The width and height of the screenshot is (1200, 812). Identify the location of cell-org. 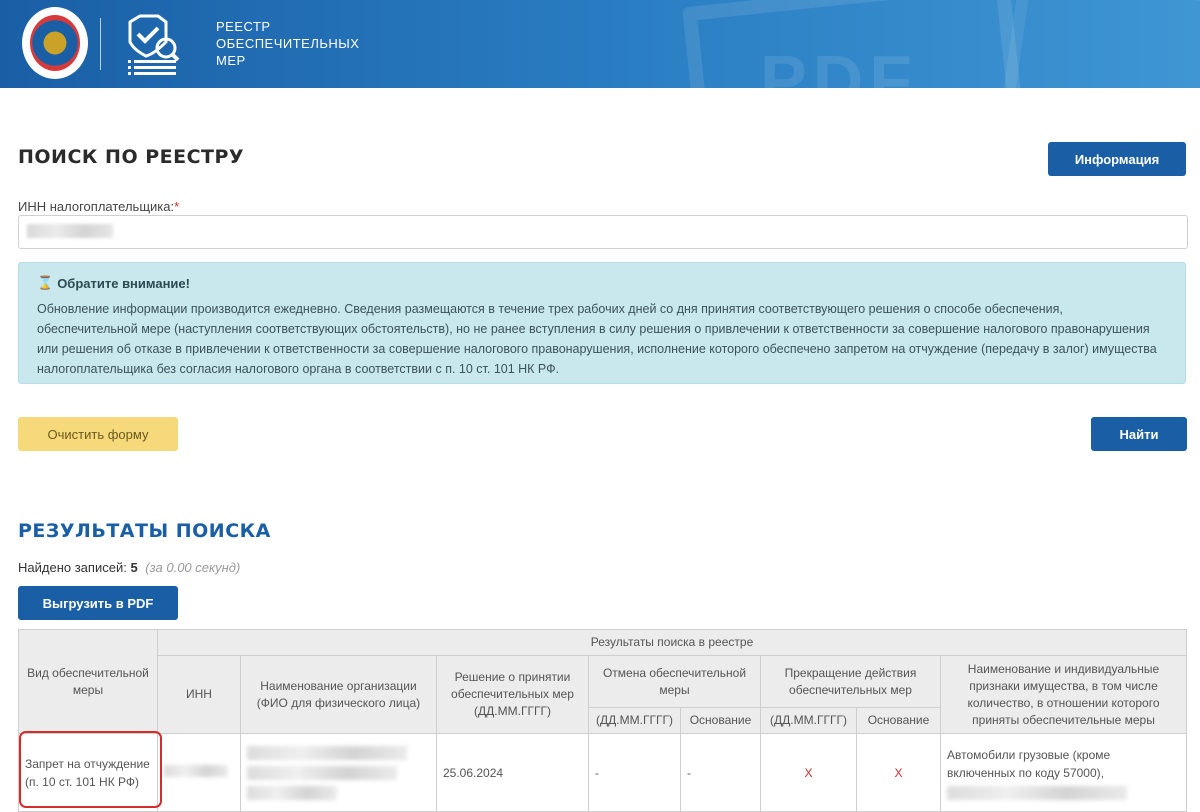
(338, 772).